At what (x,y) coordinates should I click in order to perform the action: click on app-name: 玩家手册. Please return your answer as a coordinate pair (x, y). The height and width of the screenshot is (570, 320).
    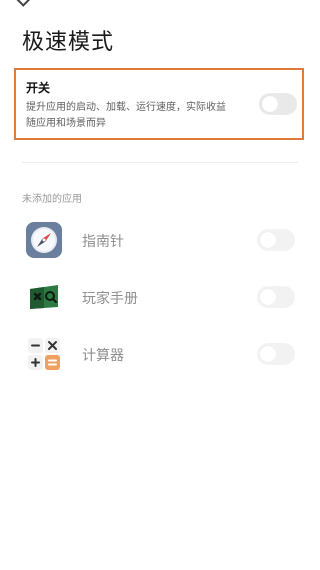
    Looking at the image, I should click on (110, 299).